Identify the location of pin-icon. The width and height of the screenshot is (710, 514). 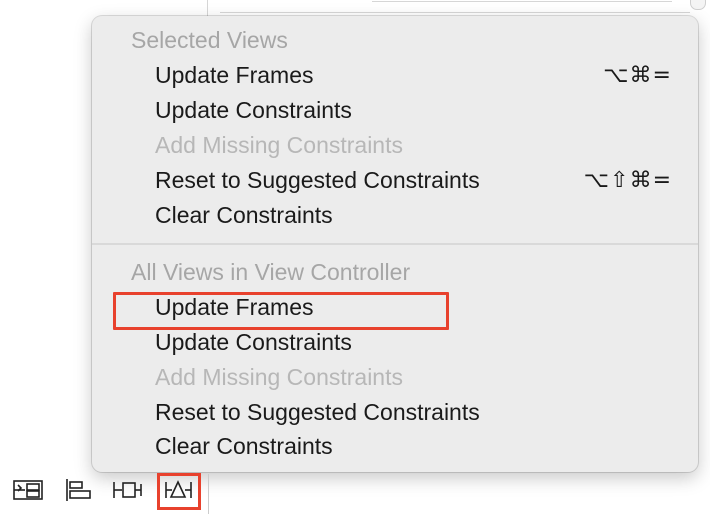
(128, 490).